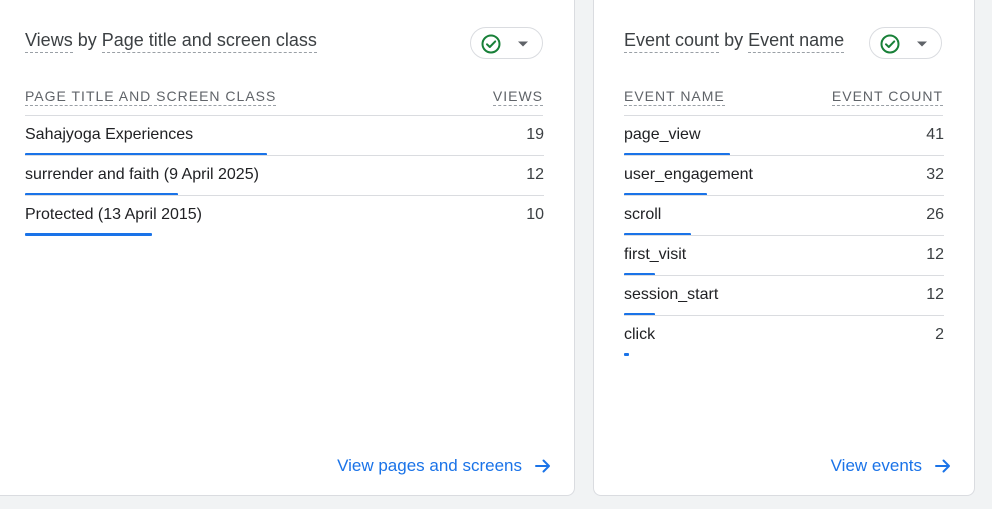 This screenshot has height=509, width=992. I want to click on row-label: user_engagement, so click(688, 174).